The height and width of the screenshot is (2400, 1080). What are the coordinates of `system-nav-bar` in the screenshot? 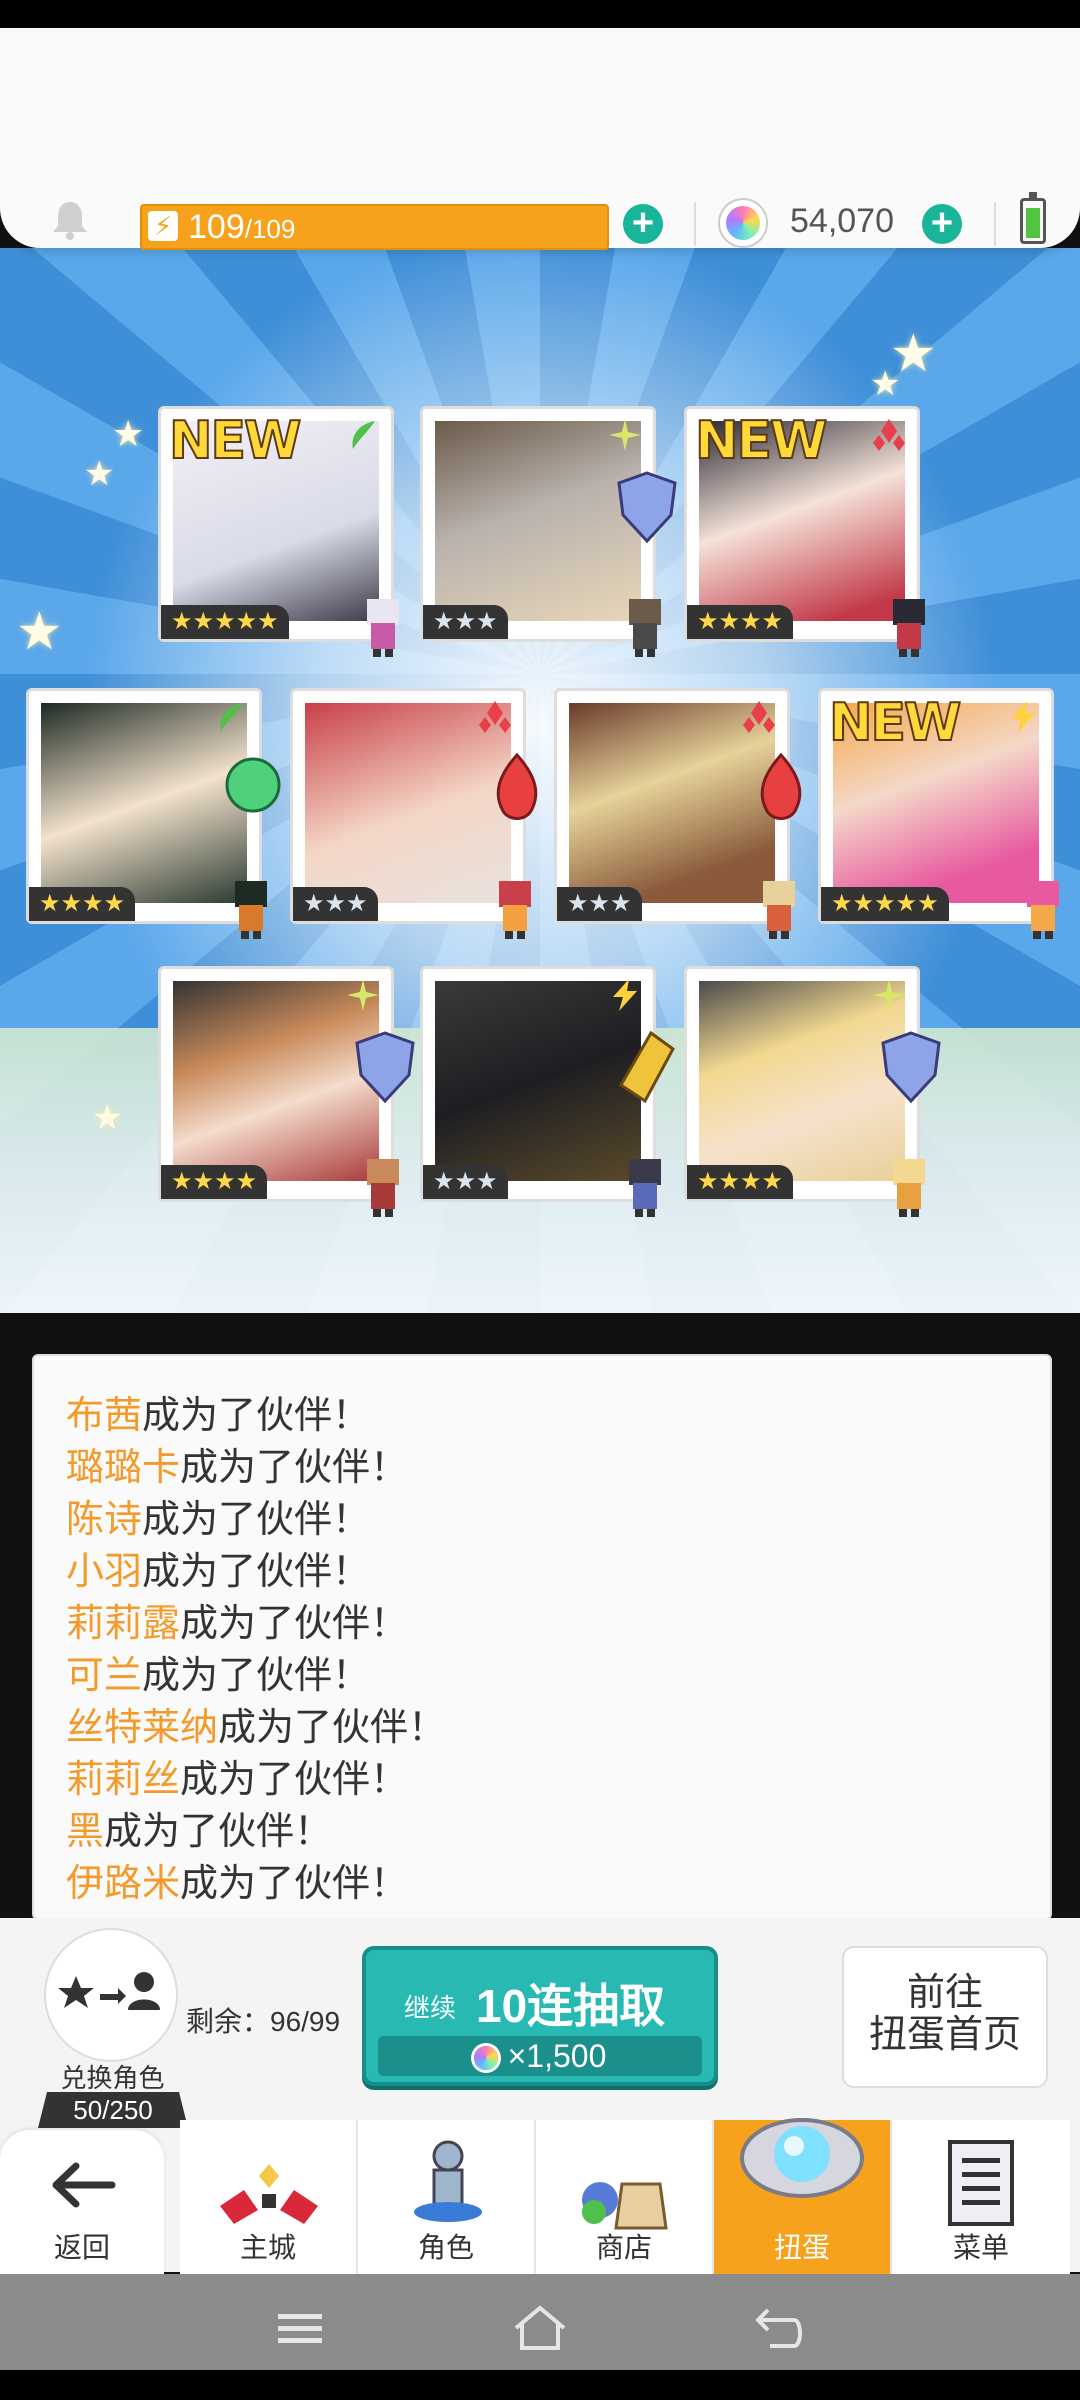 It's located at (540, 2337).